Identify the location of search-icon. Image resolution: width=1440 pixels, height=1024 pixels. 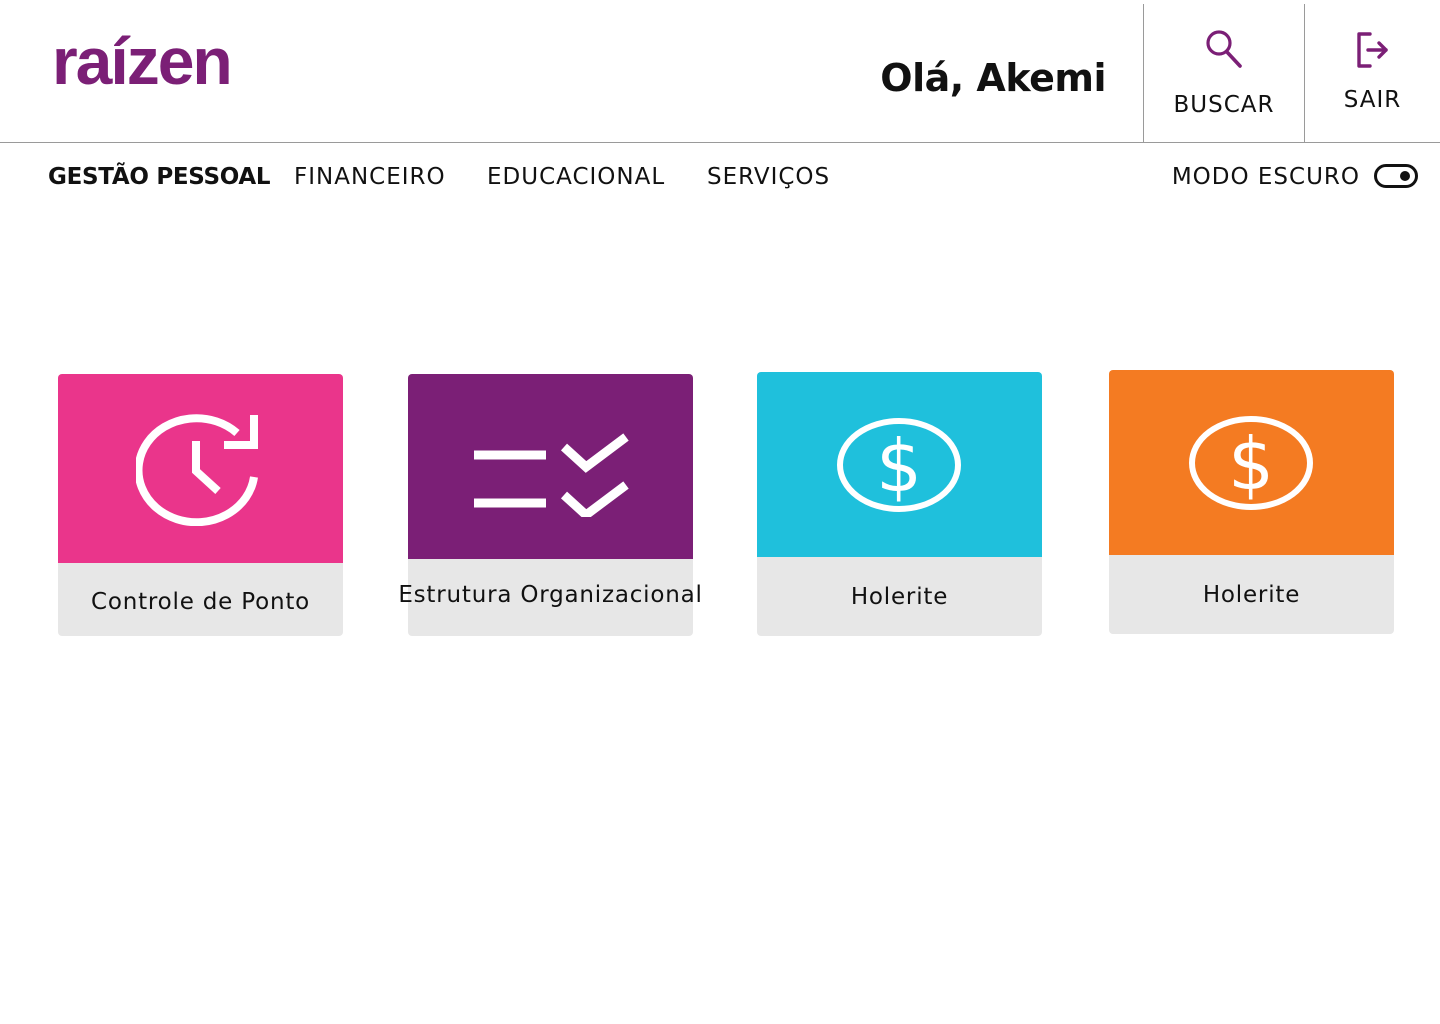
(1224, 49).